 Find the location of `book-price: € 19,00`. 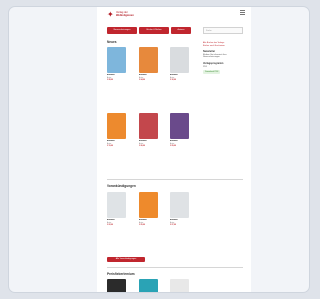

book-price: € 19,00 is located at coordinates (110, 146).